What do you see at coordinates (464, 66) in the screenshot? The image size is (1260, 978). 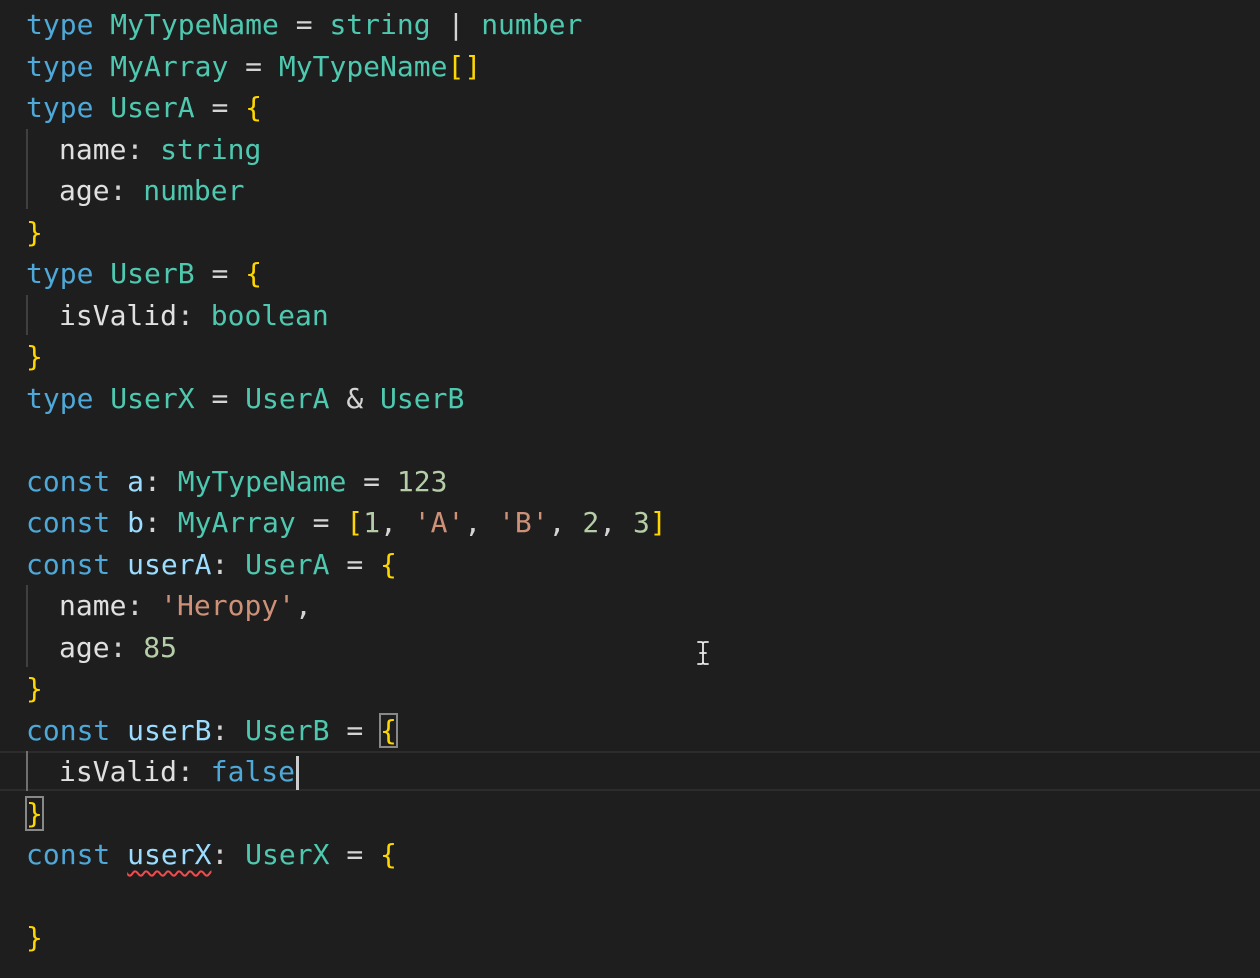 I see `array-brackets: []` at bounding box center [464, 66].